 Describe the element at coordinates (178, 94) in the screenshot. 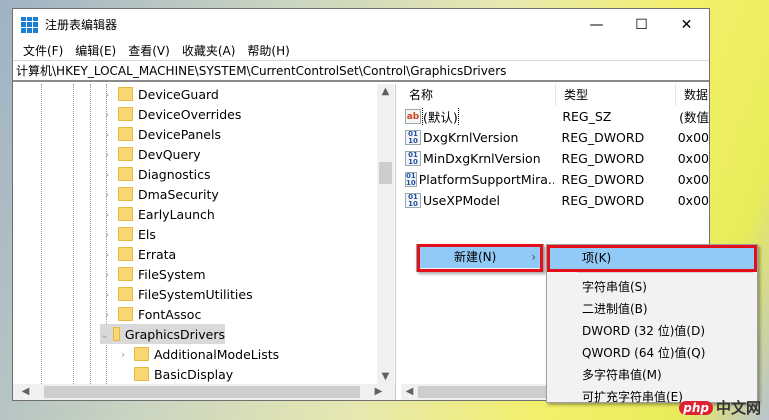

I see `tree-node-label: DeviceGuard` at that location.